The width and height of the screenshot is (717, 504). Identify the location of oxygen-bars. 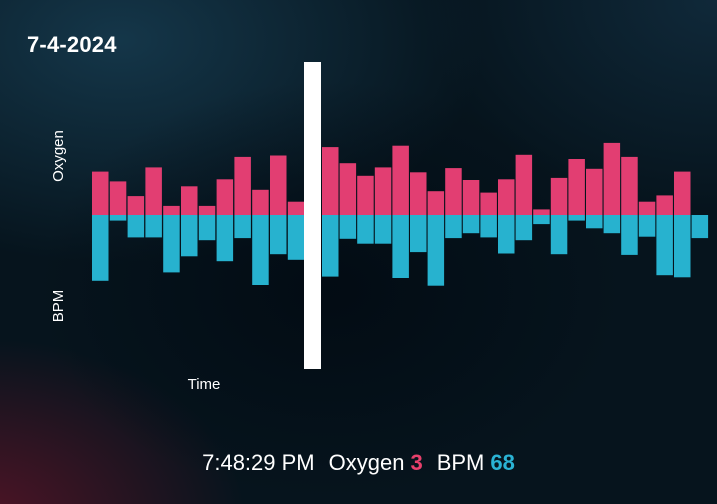
(391, 178).